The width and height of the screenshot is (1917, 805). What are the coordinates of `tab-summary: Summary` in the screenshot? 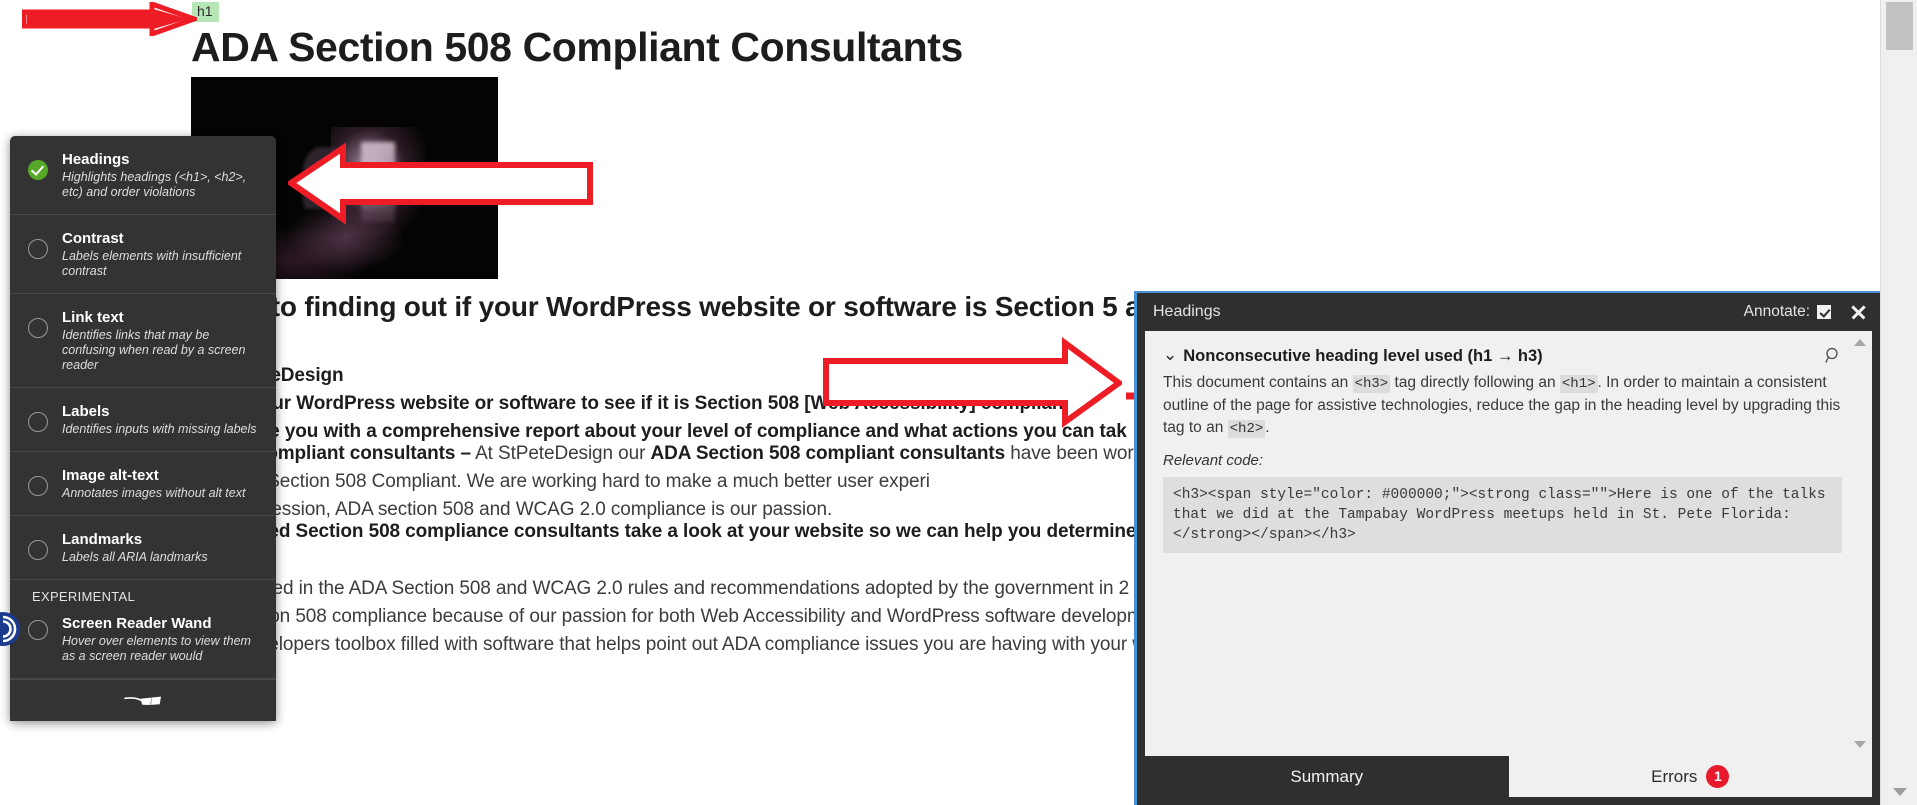 It's located at (1327, 776).